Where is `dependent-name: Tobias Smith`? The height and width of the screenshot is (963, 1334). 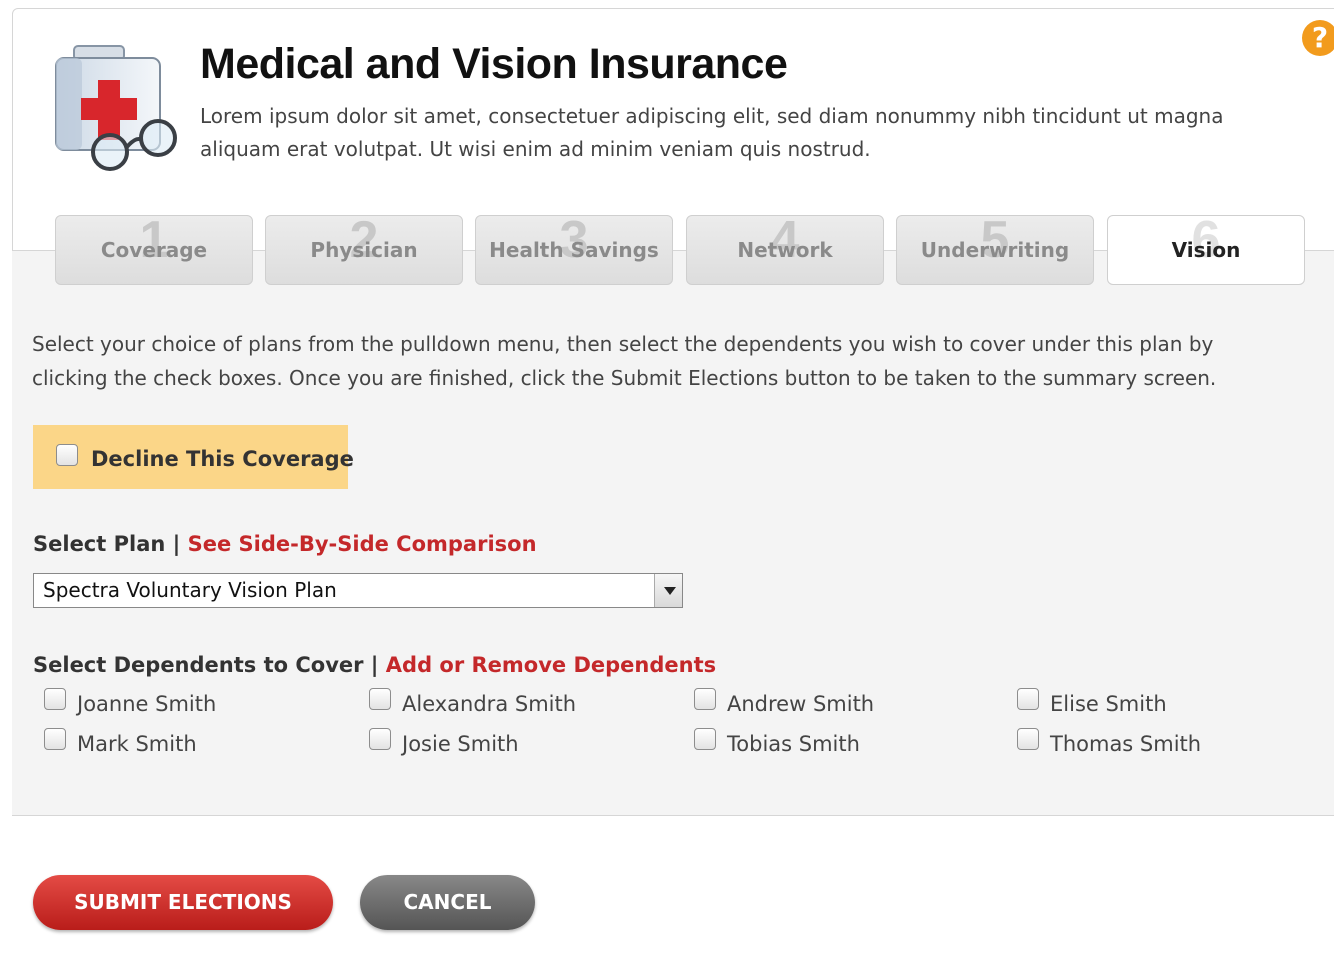 dependent-name: Tobias Smith is located at coordinates (793, 744).